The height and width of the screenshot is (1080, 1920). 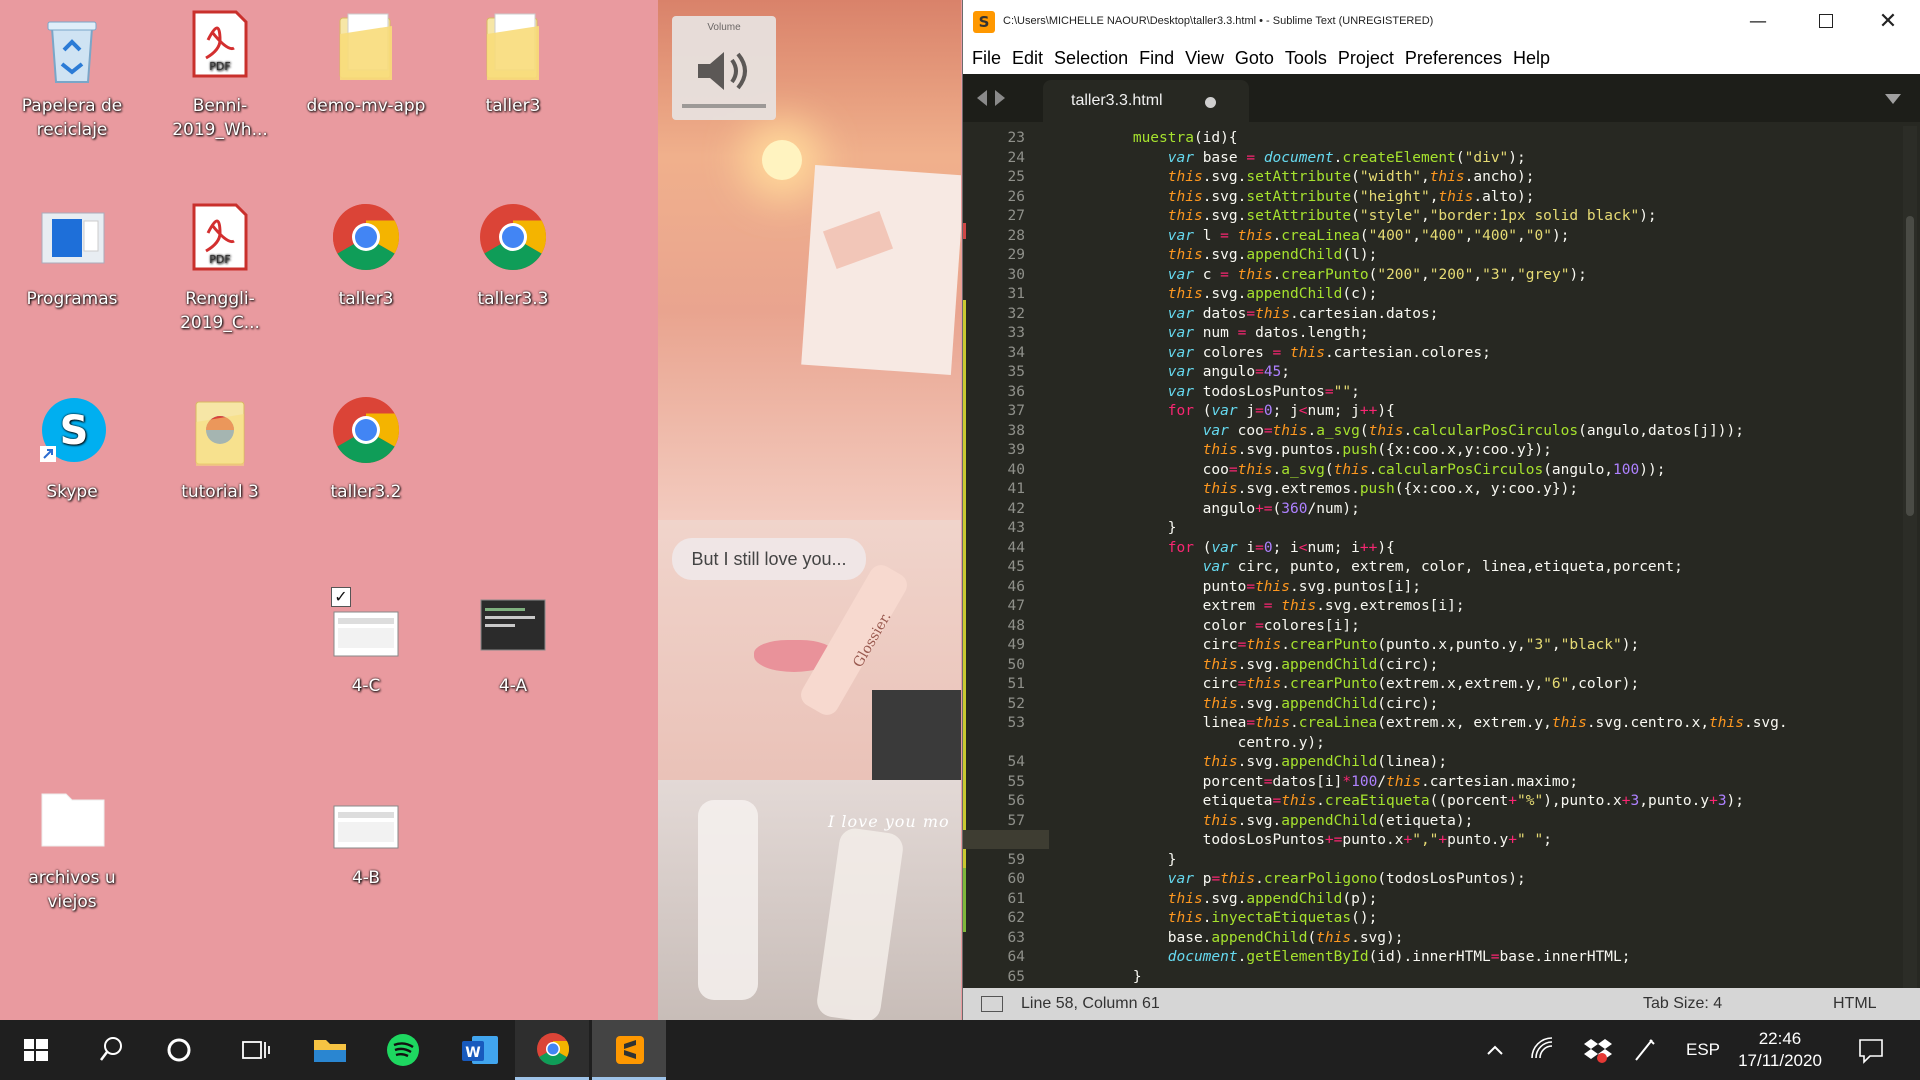 I want to click on code-line: this.inyectaEtiquetas();, so click(x=1220, y=918).